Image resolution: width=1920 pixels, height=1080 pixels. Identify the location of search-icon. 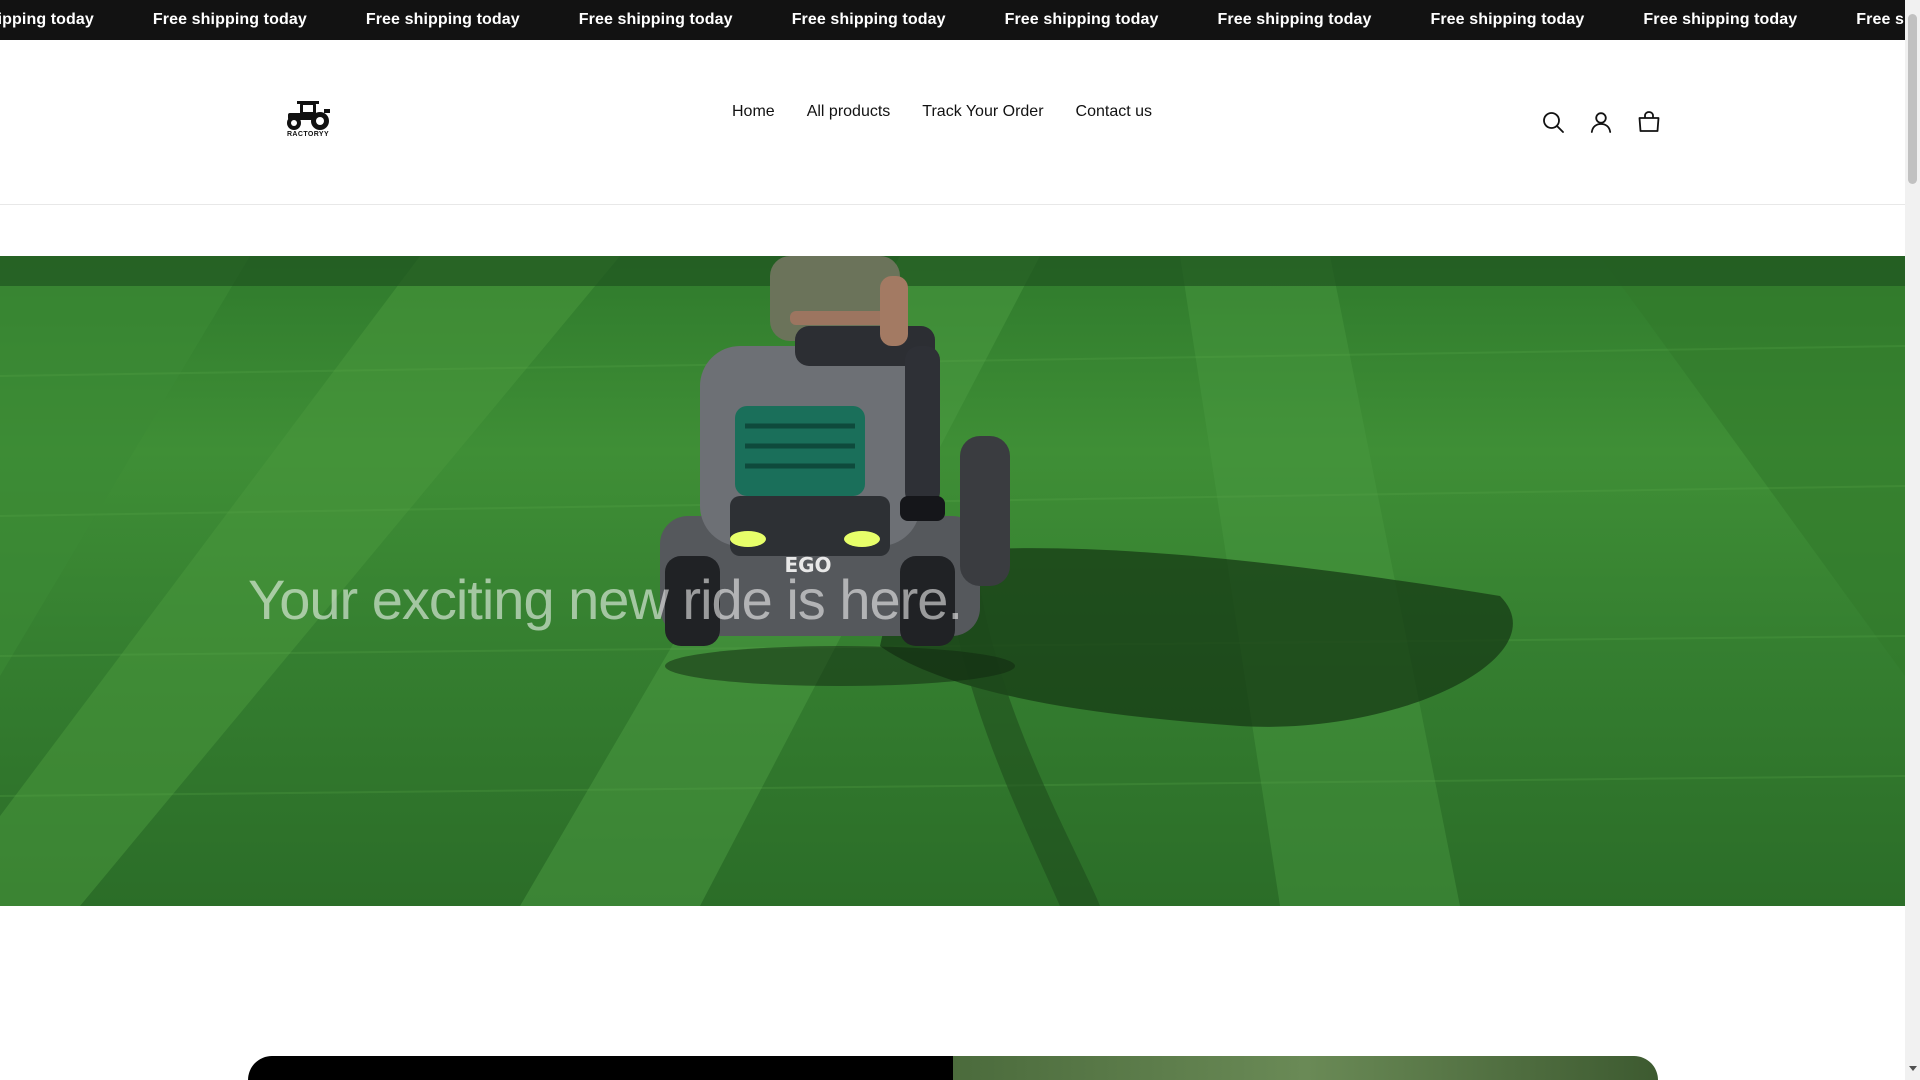
(1553, 122).